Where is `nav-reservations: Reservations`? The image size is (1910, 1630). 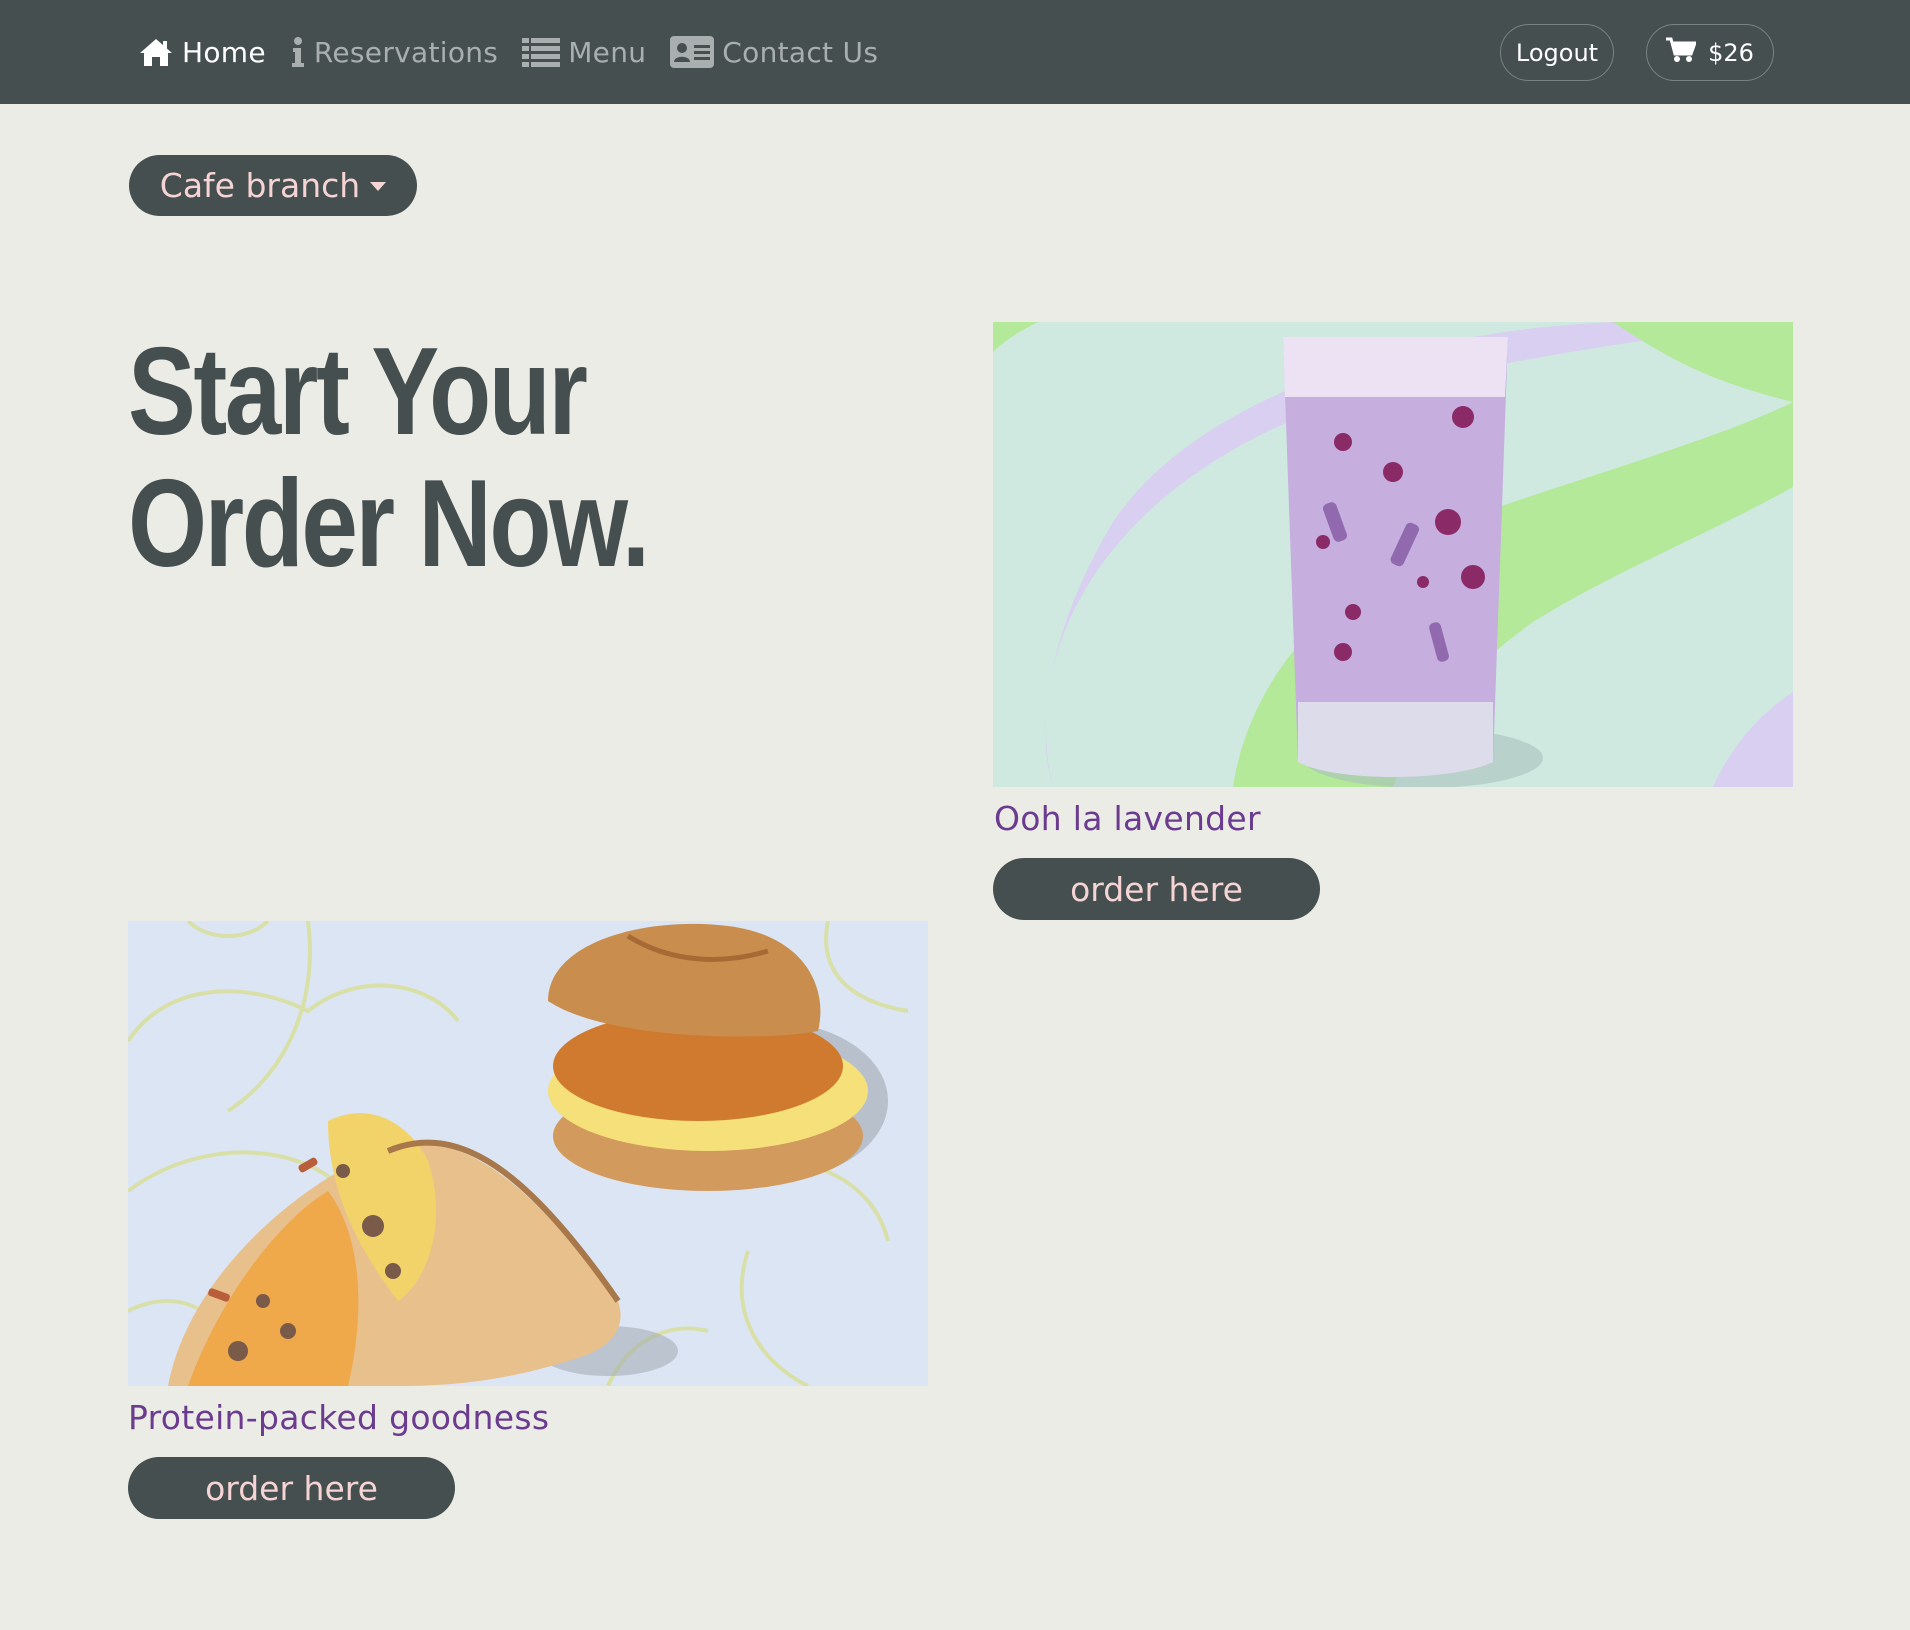 nav-reservations: Reservations is located at coordinates (394, 52).